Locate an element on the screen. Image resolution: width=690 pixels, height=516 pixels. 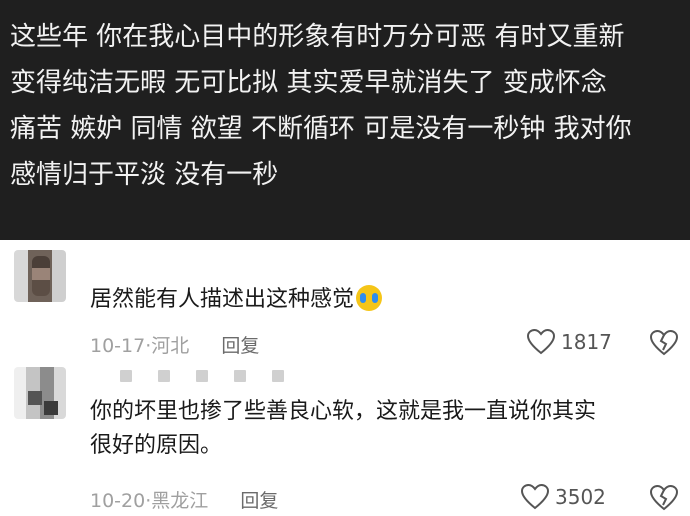
like-count: 1817 is located at coordinates (586, 342).